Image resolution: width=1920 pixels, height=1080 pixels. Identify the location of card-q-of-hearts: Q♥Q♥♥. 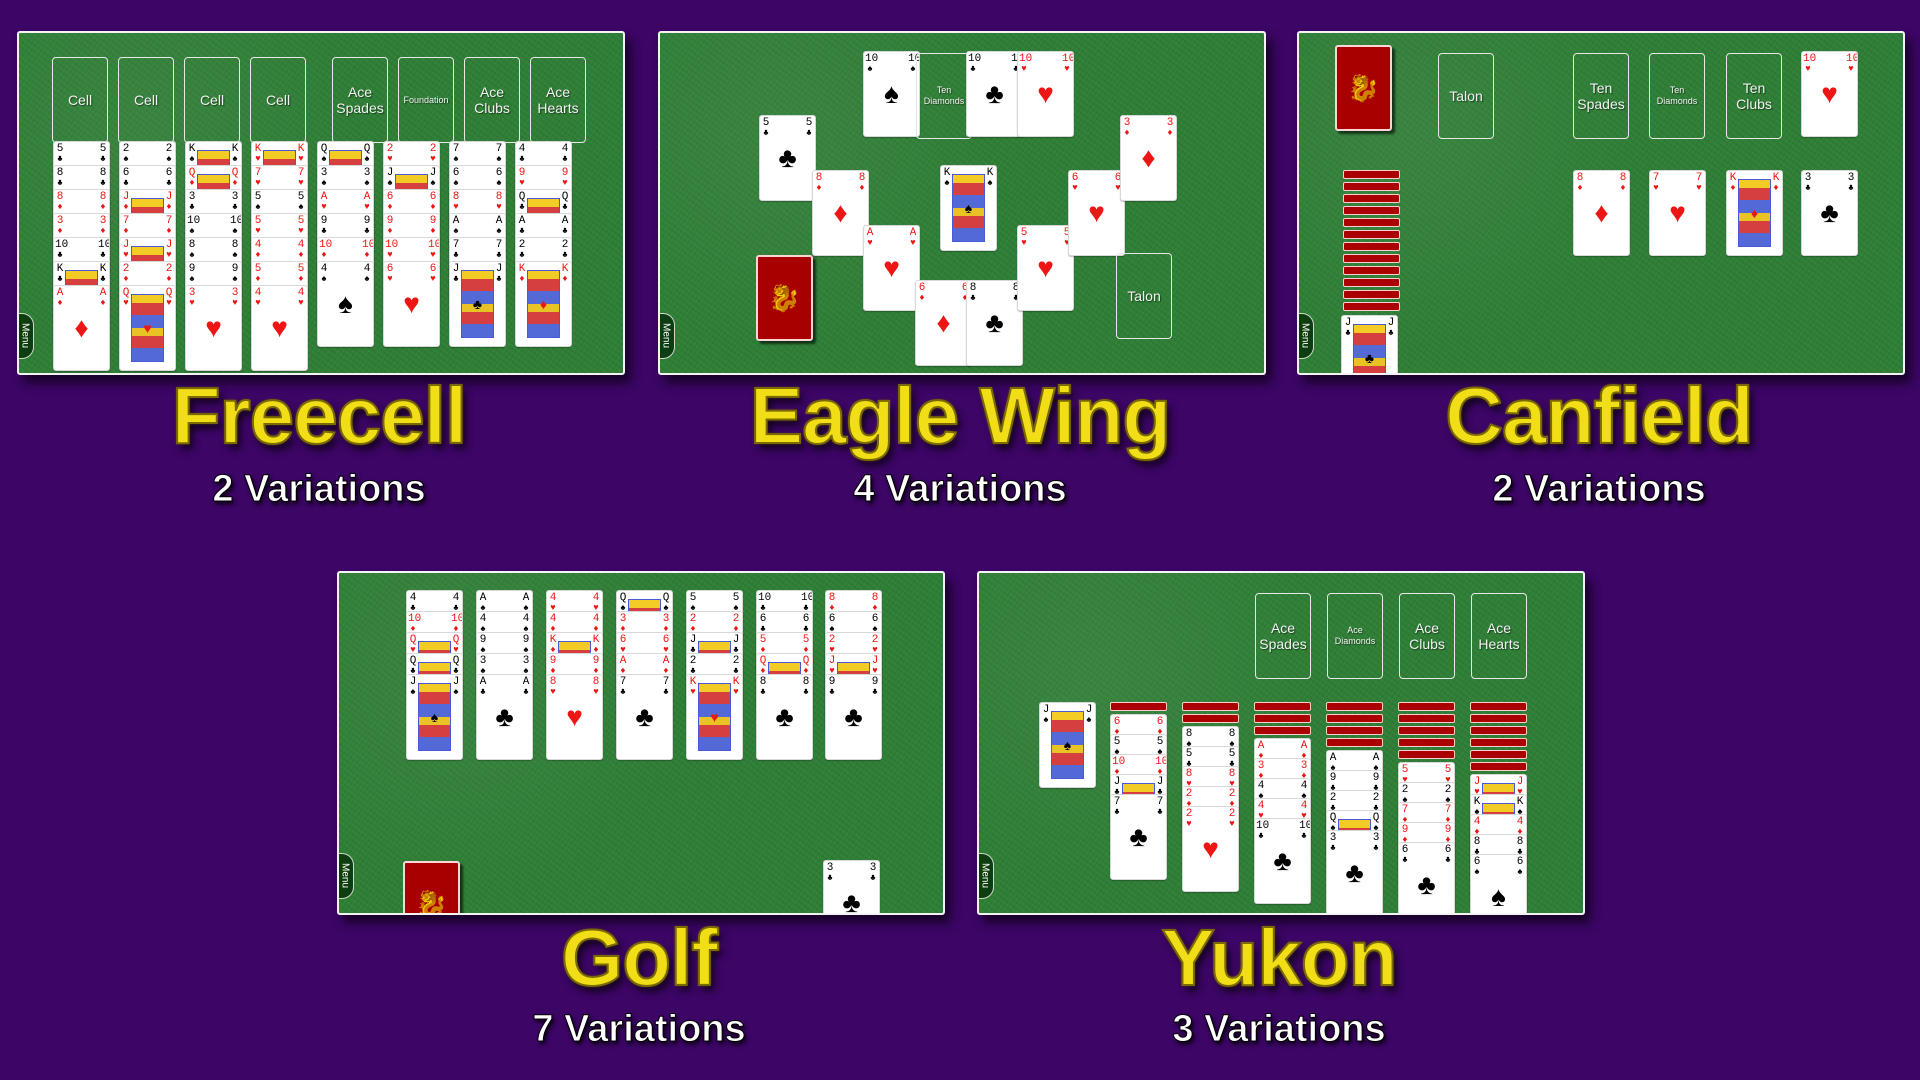
(147, 328).